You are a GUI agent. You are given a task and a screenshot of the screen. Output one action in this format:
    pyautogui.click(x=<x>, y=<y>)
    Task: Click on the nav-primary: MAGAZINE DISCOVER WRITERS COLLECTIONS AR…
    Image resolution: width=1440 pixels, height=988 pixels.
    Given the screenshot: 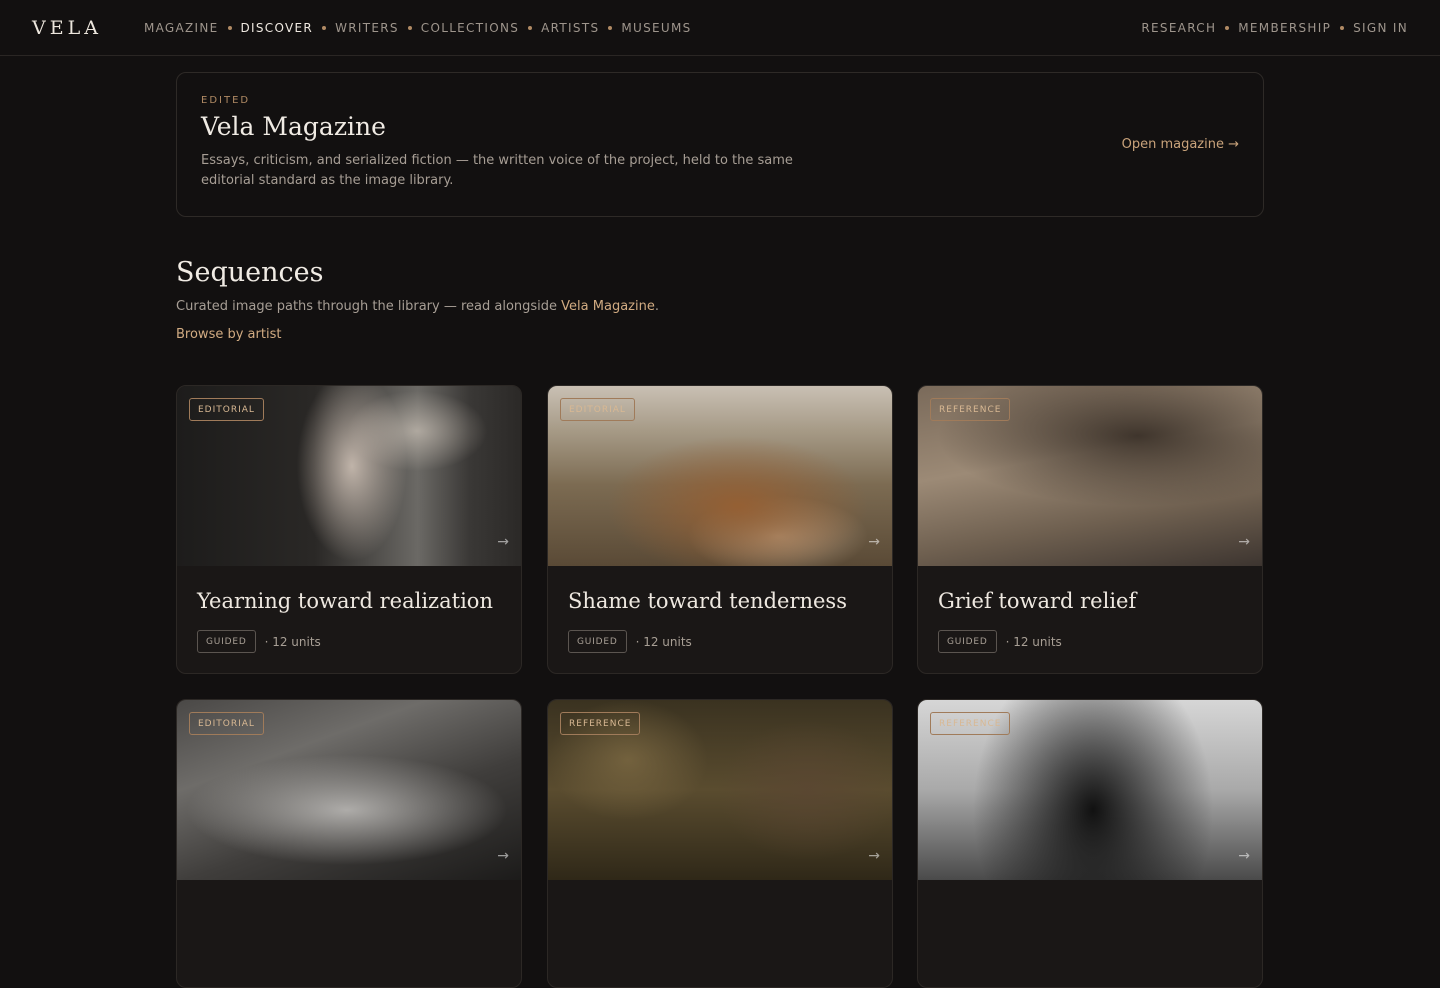 What is the action you would take?
    pyautogui.click(x=418, y=28)
    